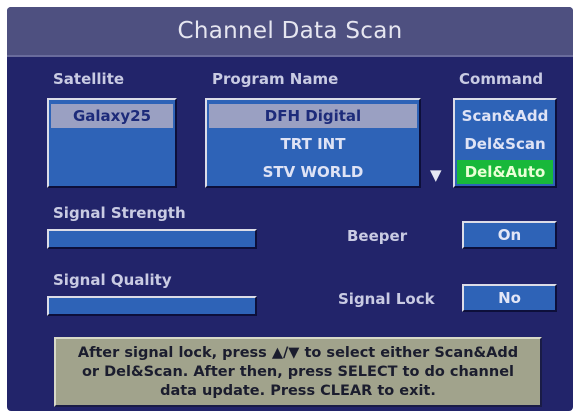 The image size is (580, 415). What do you see at coordinates (89, 79) in the screenshot?
I see `satellite-label: Satellite` at bounding box center [89, 79].